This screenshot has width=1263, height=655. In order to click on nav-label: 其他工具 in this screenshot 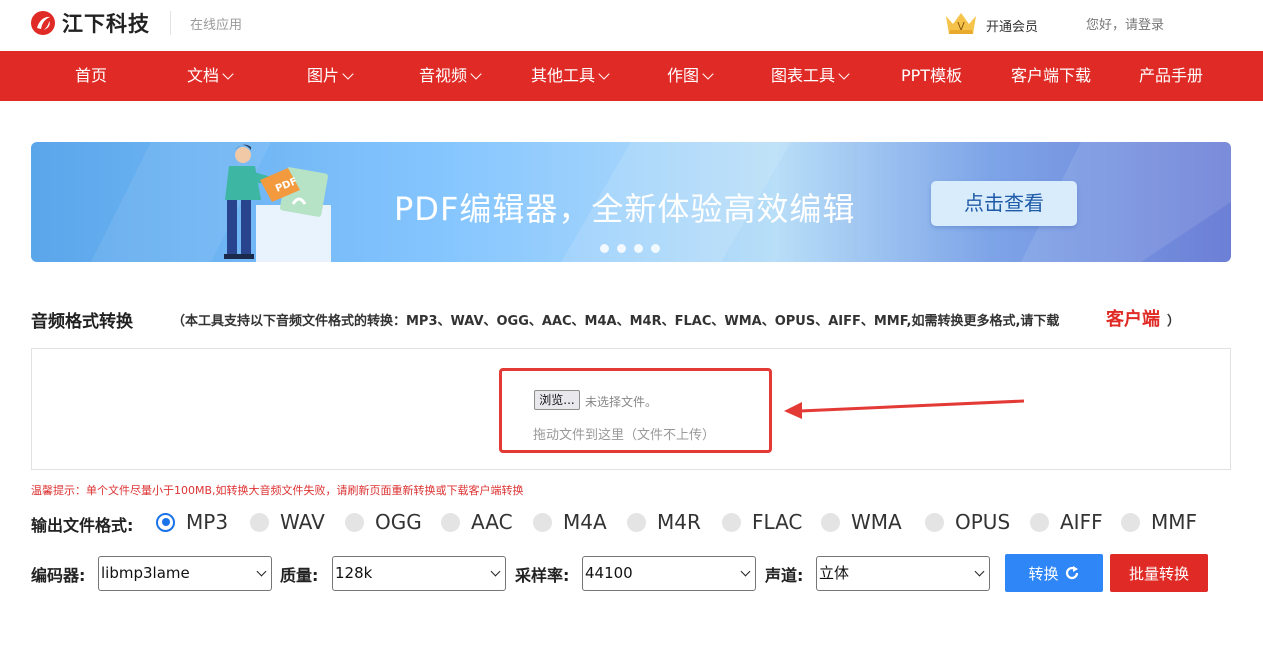, I will do `click(563, 75)`.